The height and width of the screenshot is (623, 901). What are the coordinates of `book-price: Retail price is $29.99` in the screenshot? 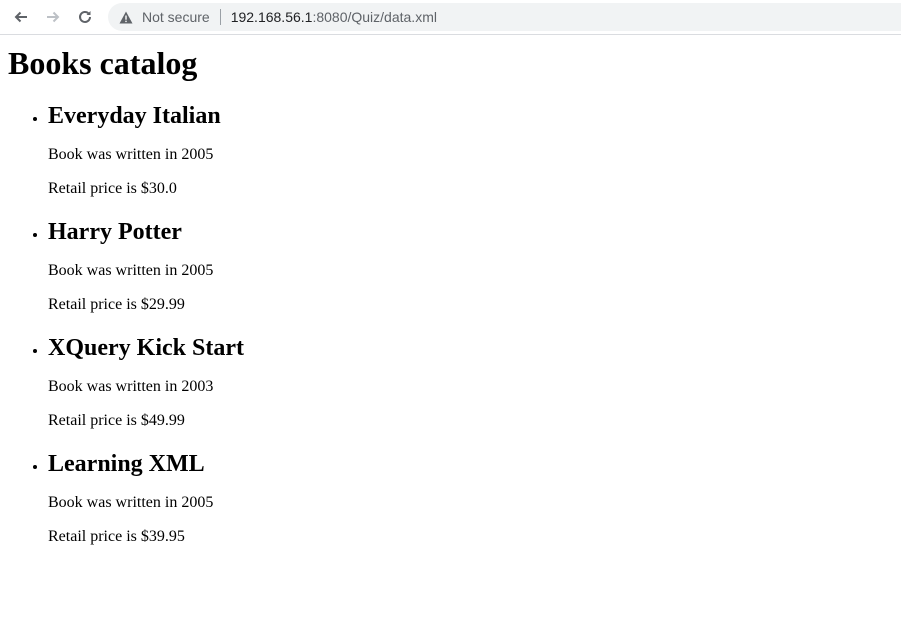 It's located at (116, 304).